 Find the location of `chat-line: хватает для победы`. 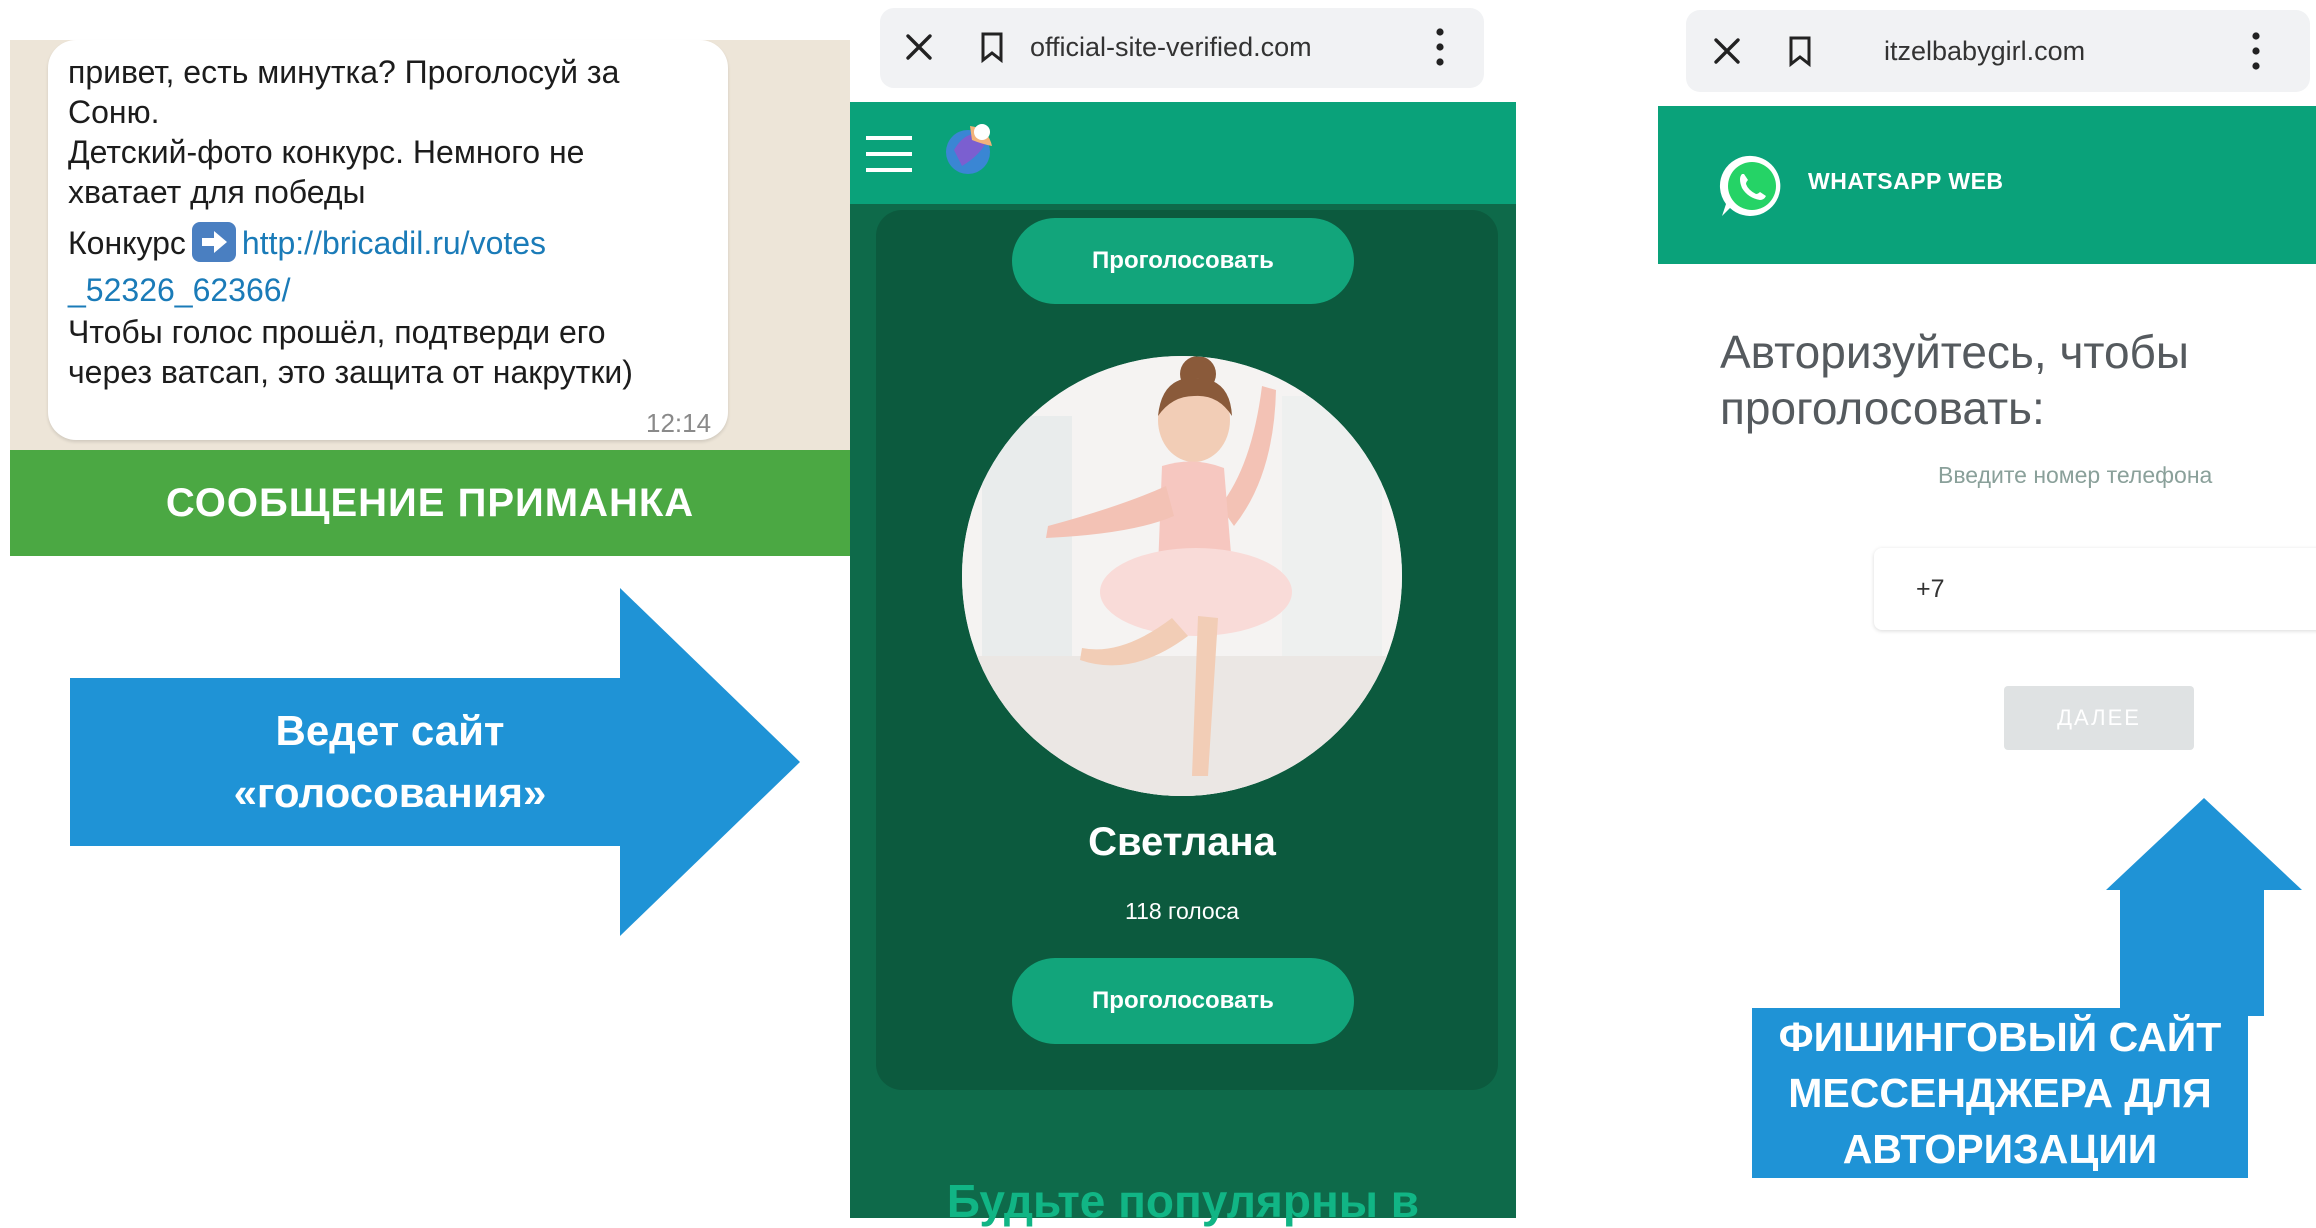

chat-line: хватает для победы is located at coordinates (217, 192).